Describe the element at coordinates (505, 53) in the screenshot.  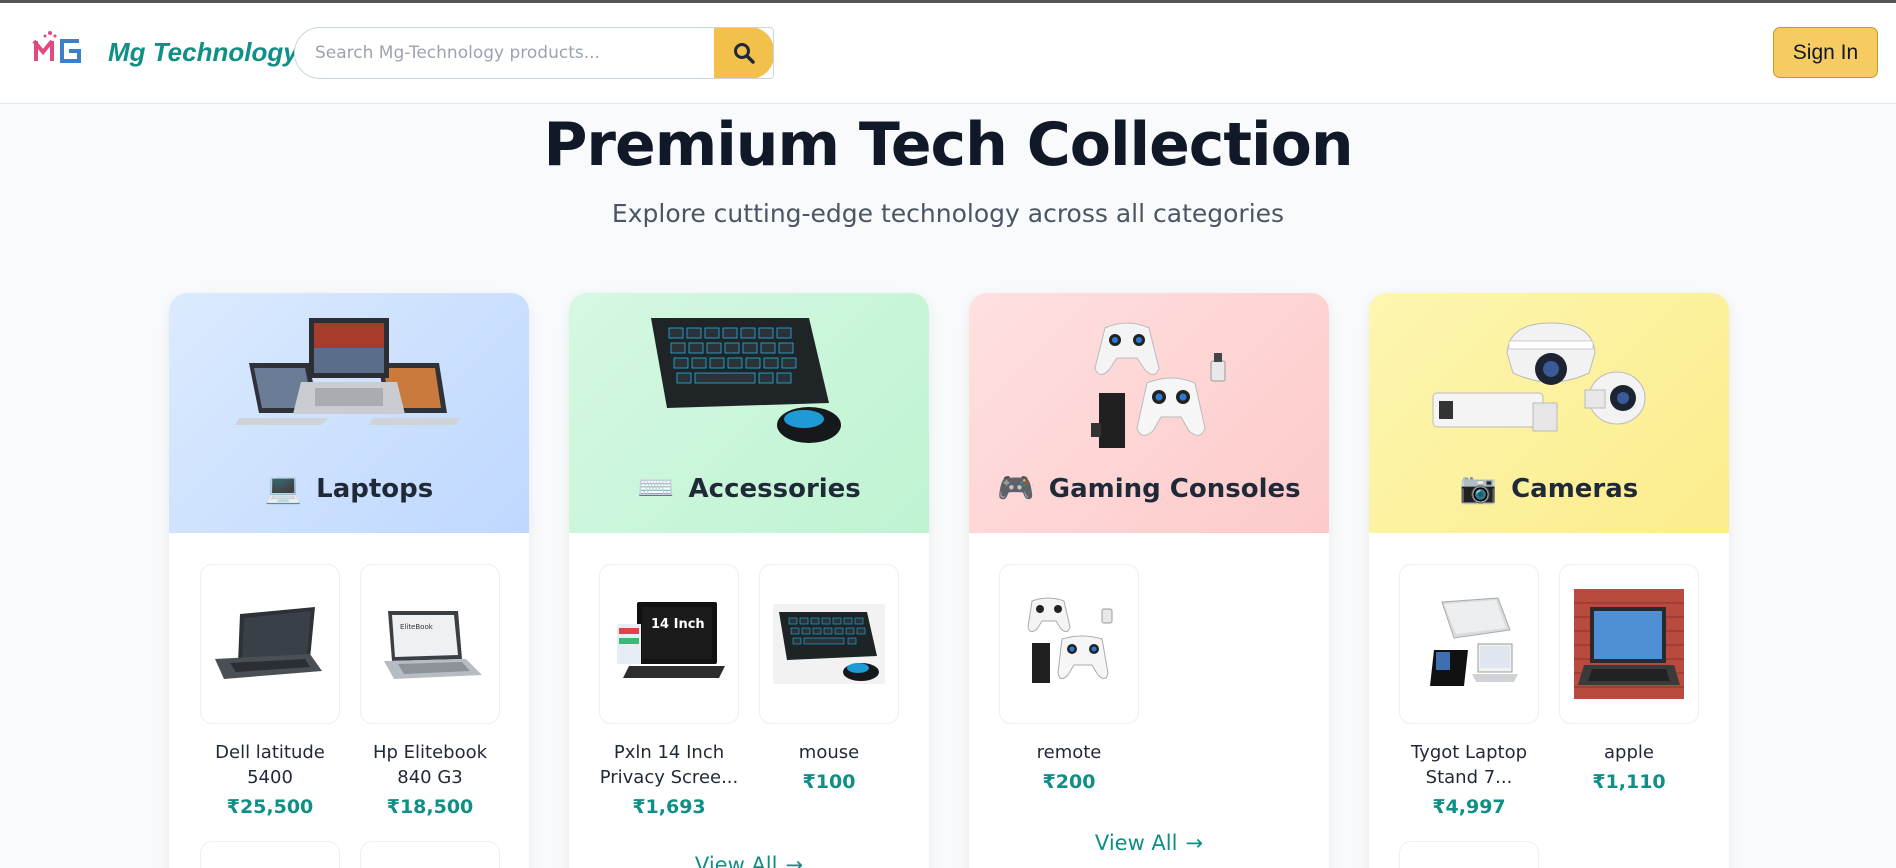
I see `search-input` at that location.